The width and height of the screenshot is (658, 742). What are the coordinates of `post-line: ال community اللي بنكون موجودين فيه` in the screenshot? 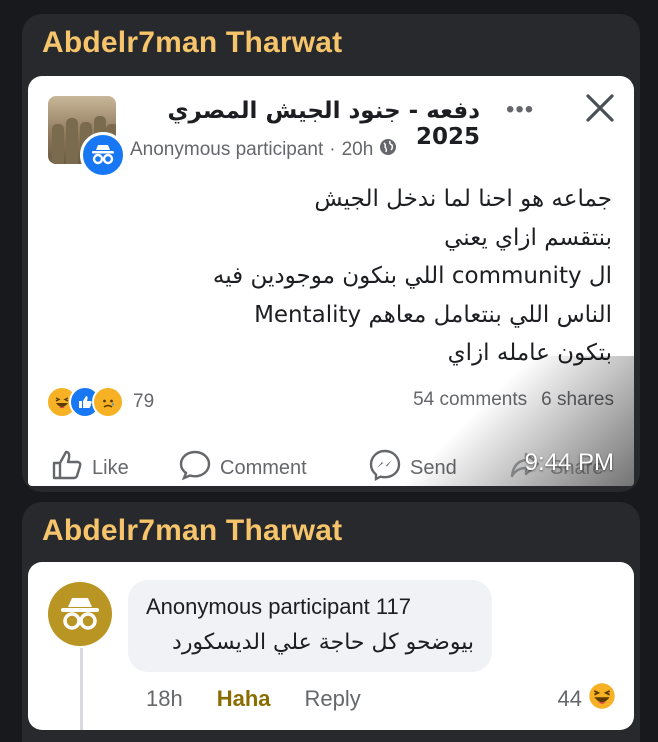 It's located at (412, 276).